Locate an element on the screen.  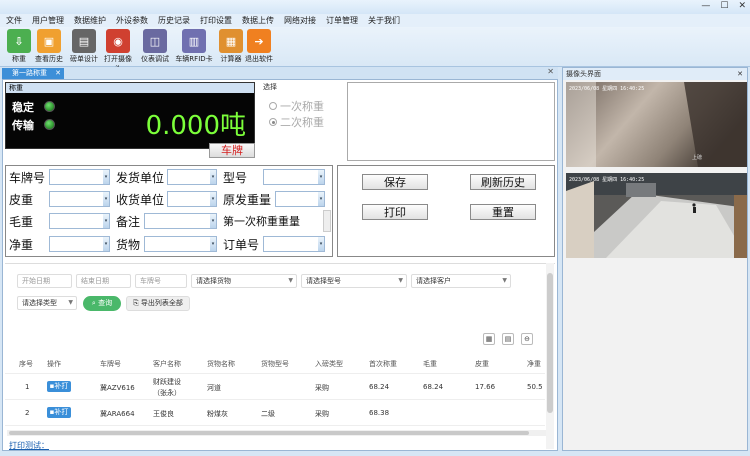
camera-view-2: 2023/06/08 星期四 16:40:25 is located at coordinates (656, 215).